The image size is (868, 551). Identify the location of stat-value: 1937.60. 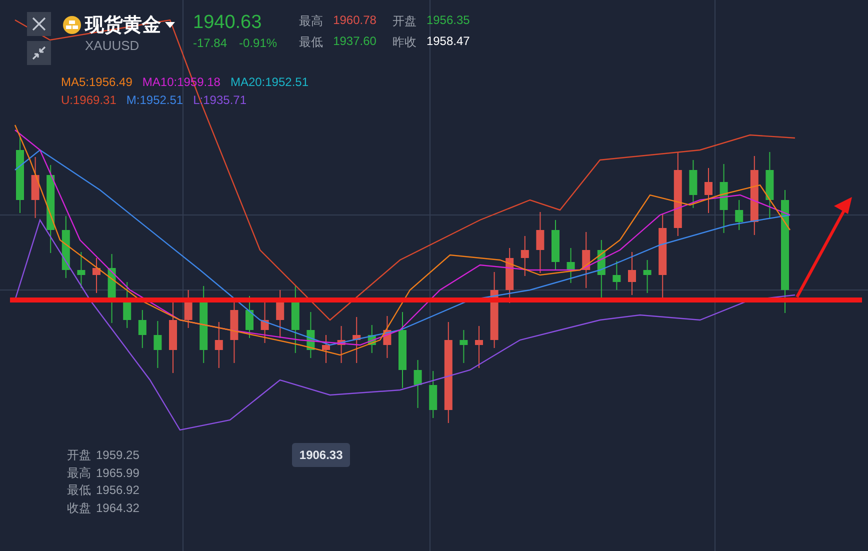
(354, 42).